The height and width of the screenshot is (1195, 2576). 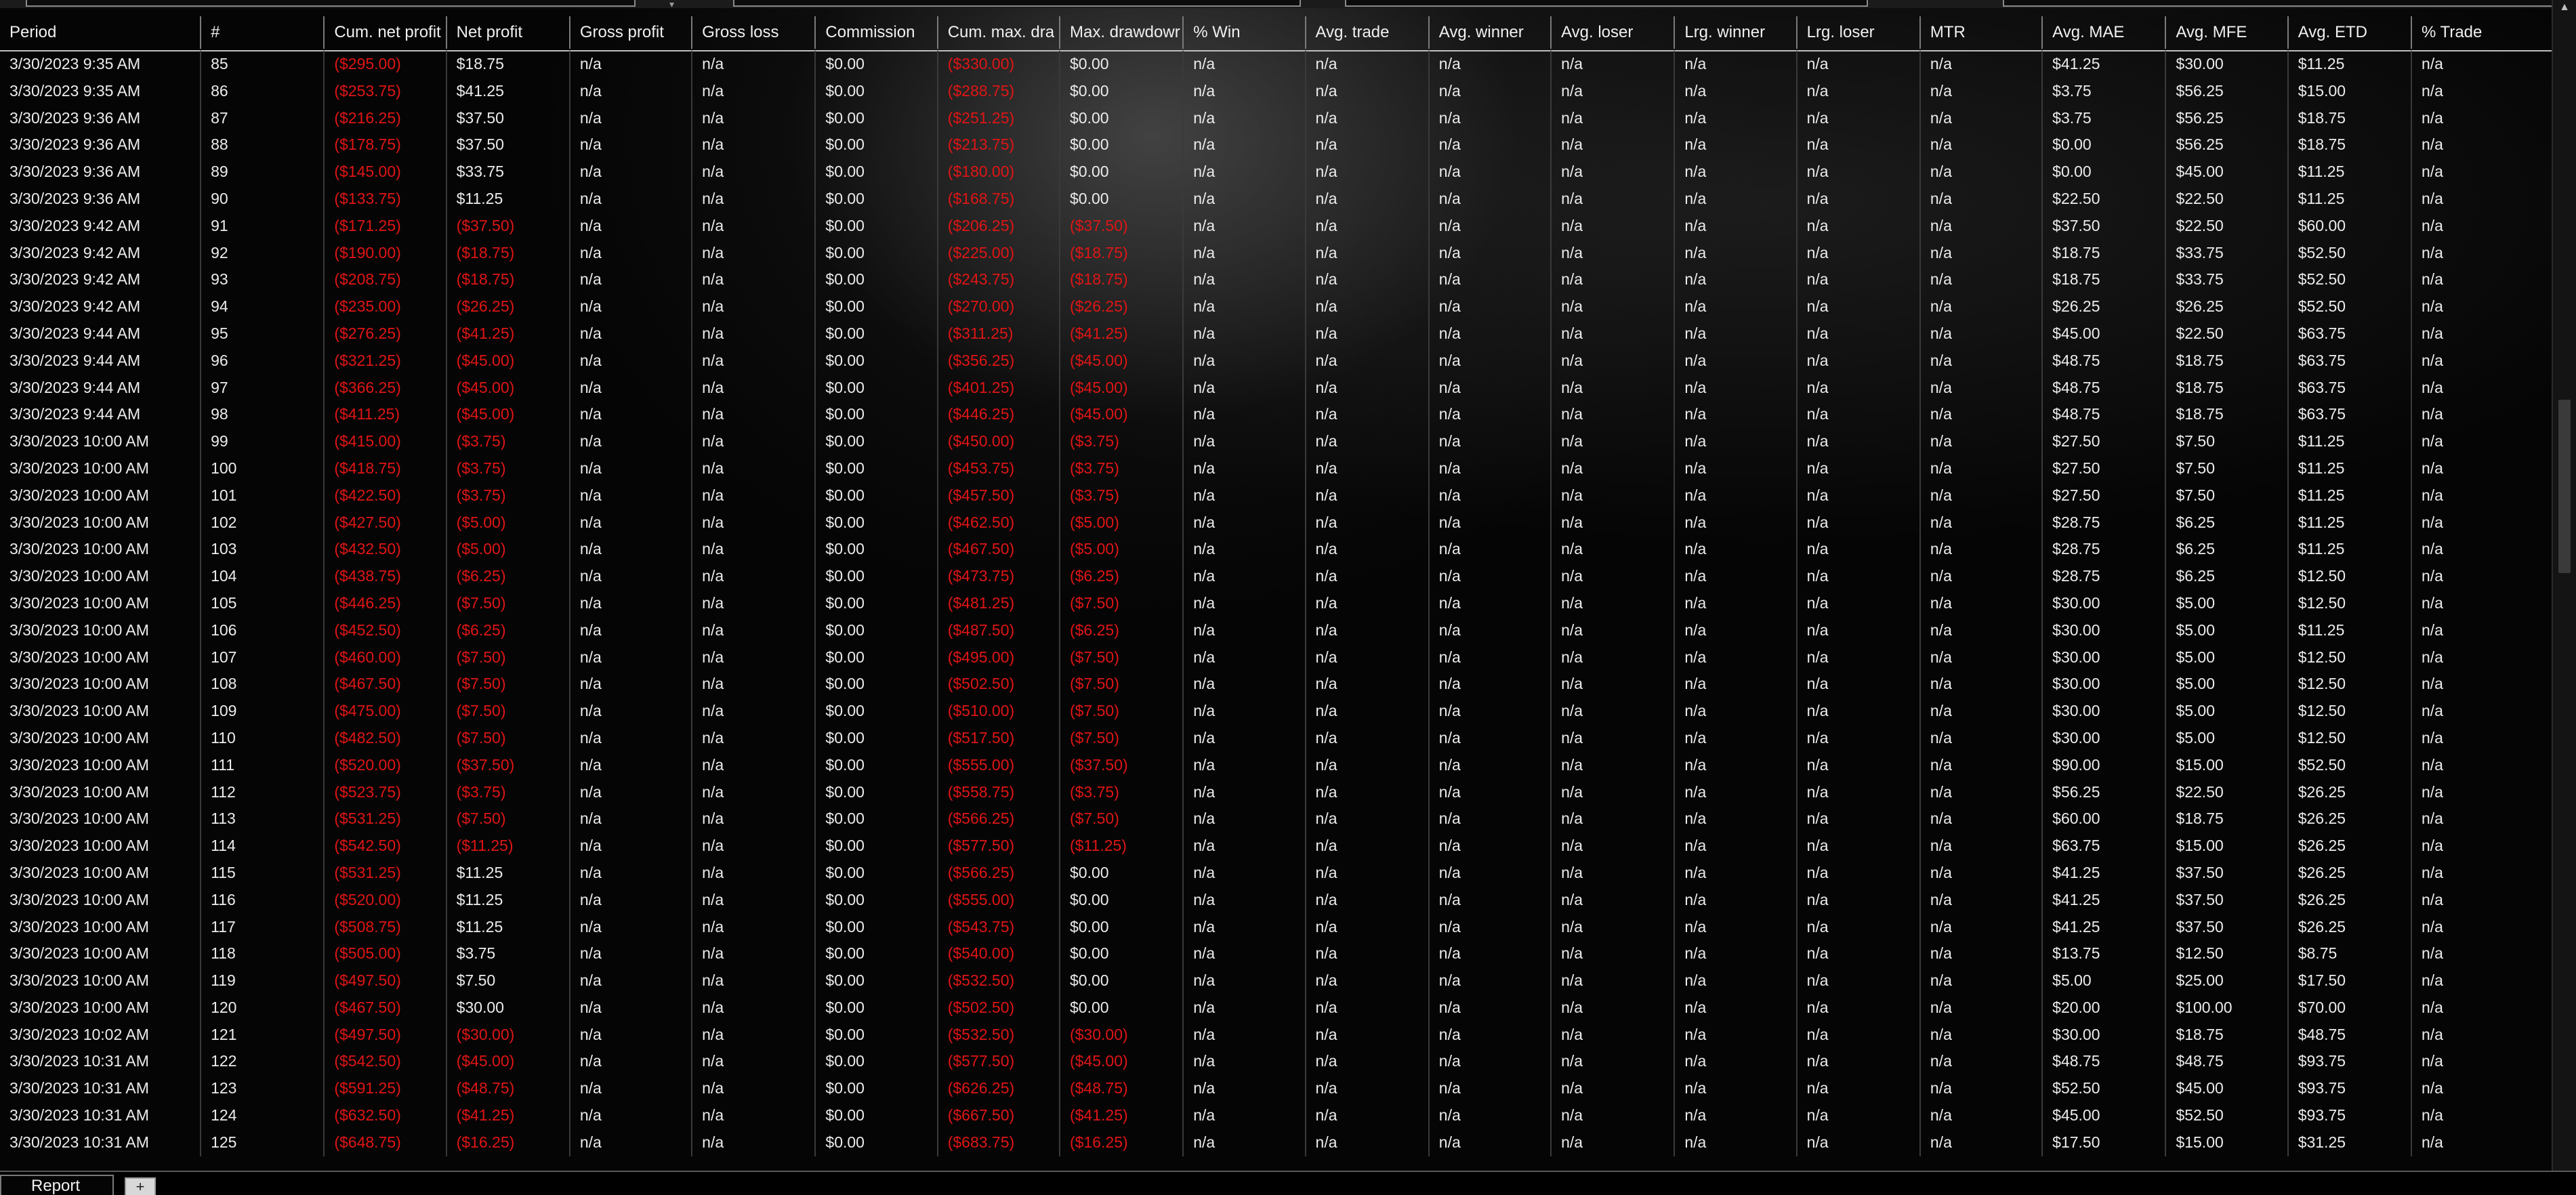 What do you see at coordinates (1368, 32) in the screenshot?
I see `column-header: Avg. trade` at bounding box center [1368, 32].